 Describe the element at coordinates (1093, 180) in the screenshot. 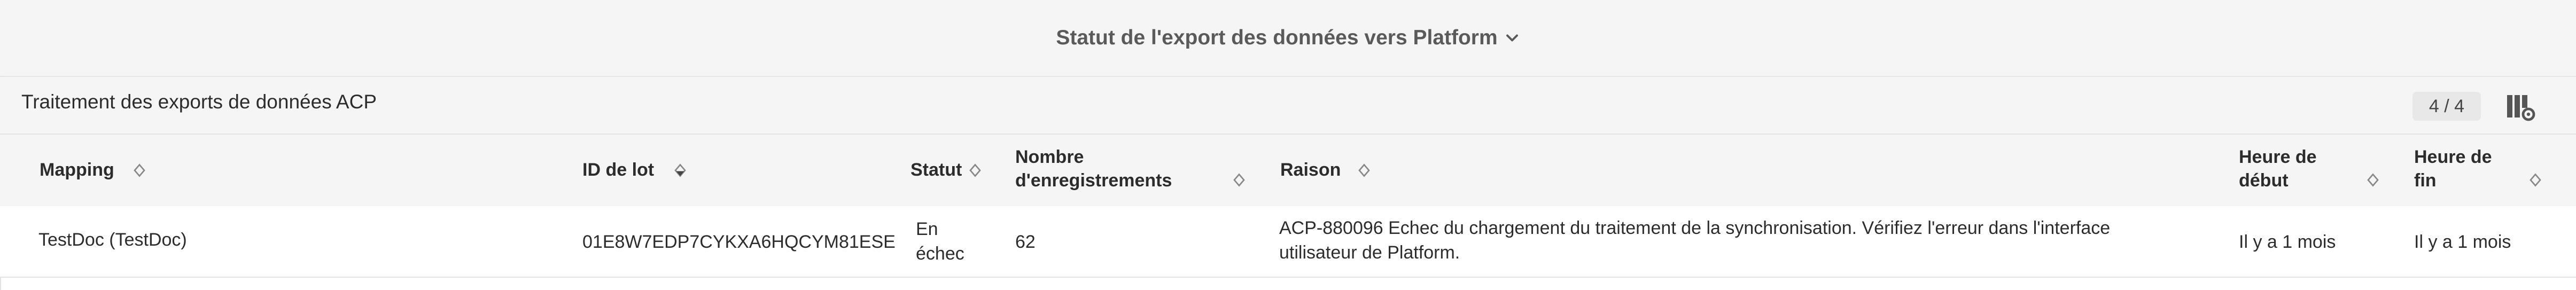

I see `column-header-records-line2: d'enregistrements` at that location.